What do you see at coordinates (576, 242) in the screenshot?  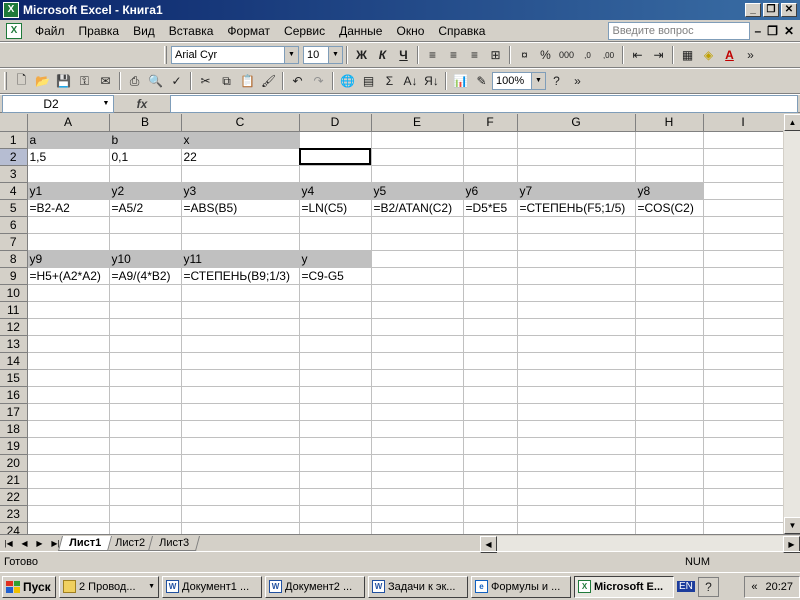 I see `cell-G7` at bounding box center [576, 242].